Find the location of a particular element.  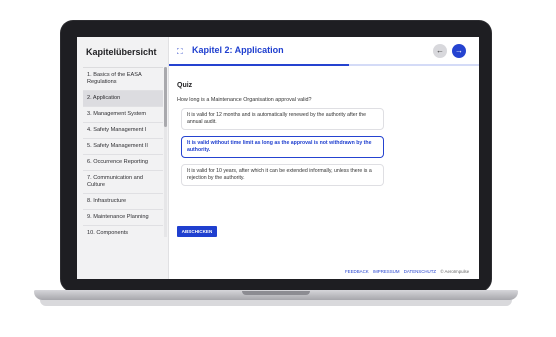

sidebar-item-safety-management-1: 4. Safety Management I is located at coordinates (123, 131).